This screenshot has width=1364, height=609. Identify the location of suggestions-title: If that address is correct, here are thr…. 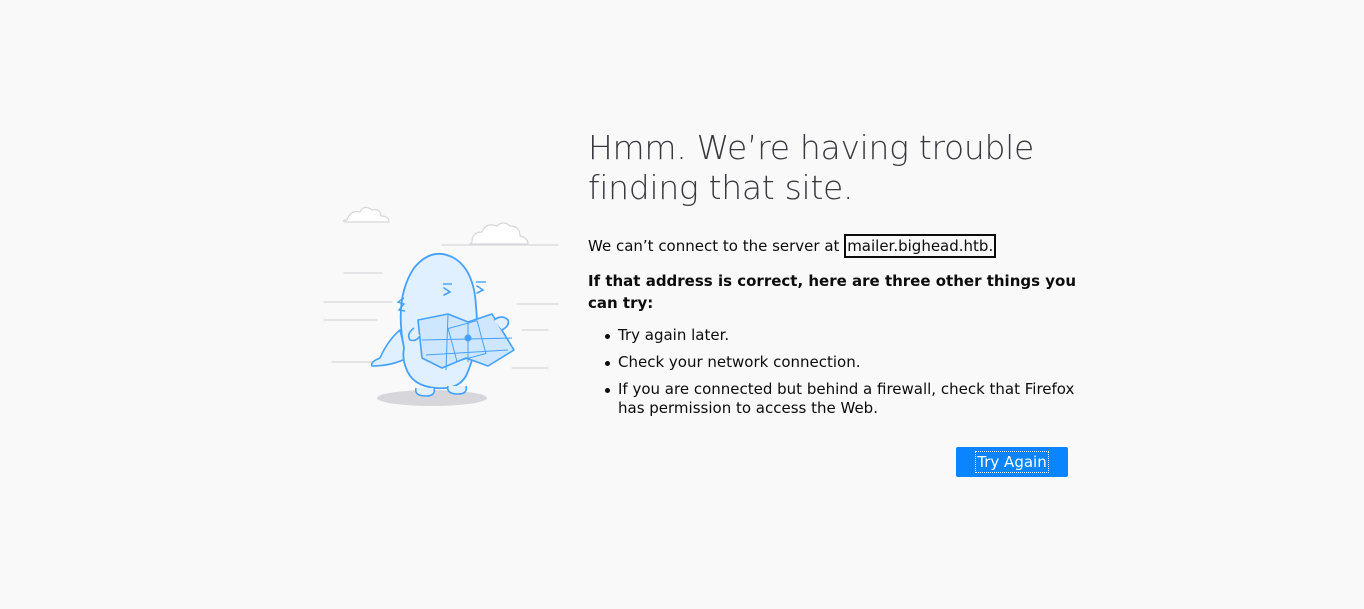
(832, 292).